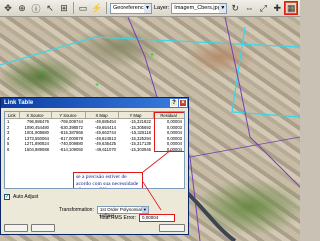 The image size is (320, 241). I want to click on auto-adjust-label: Auto Adjust, so click(26, 197).